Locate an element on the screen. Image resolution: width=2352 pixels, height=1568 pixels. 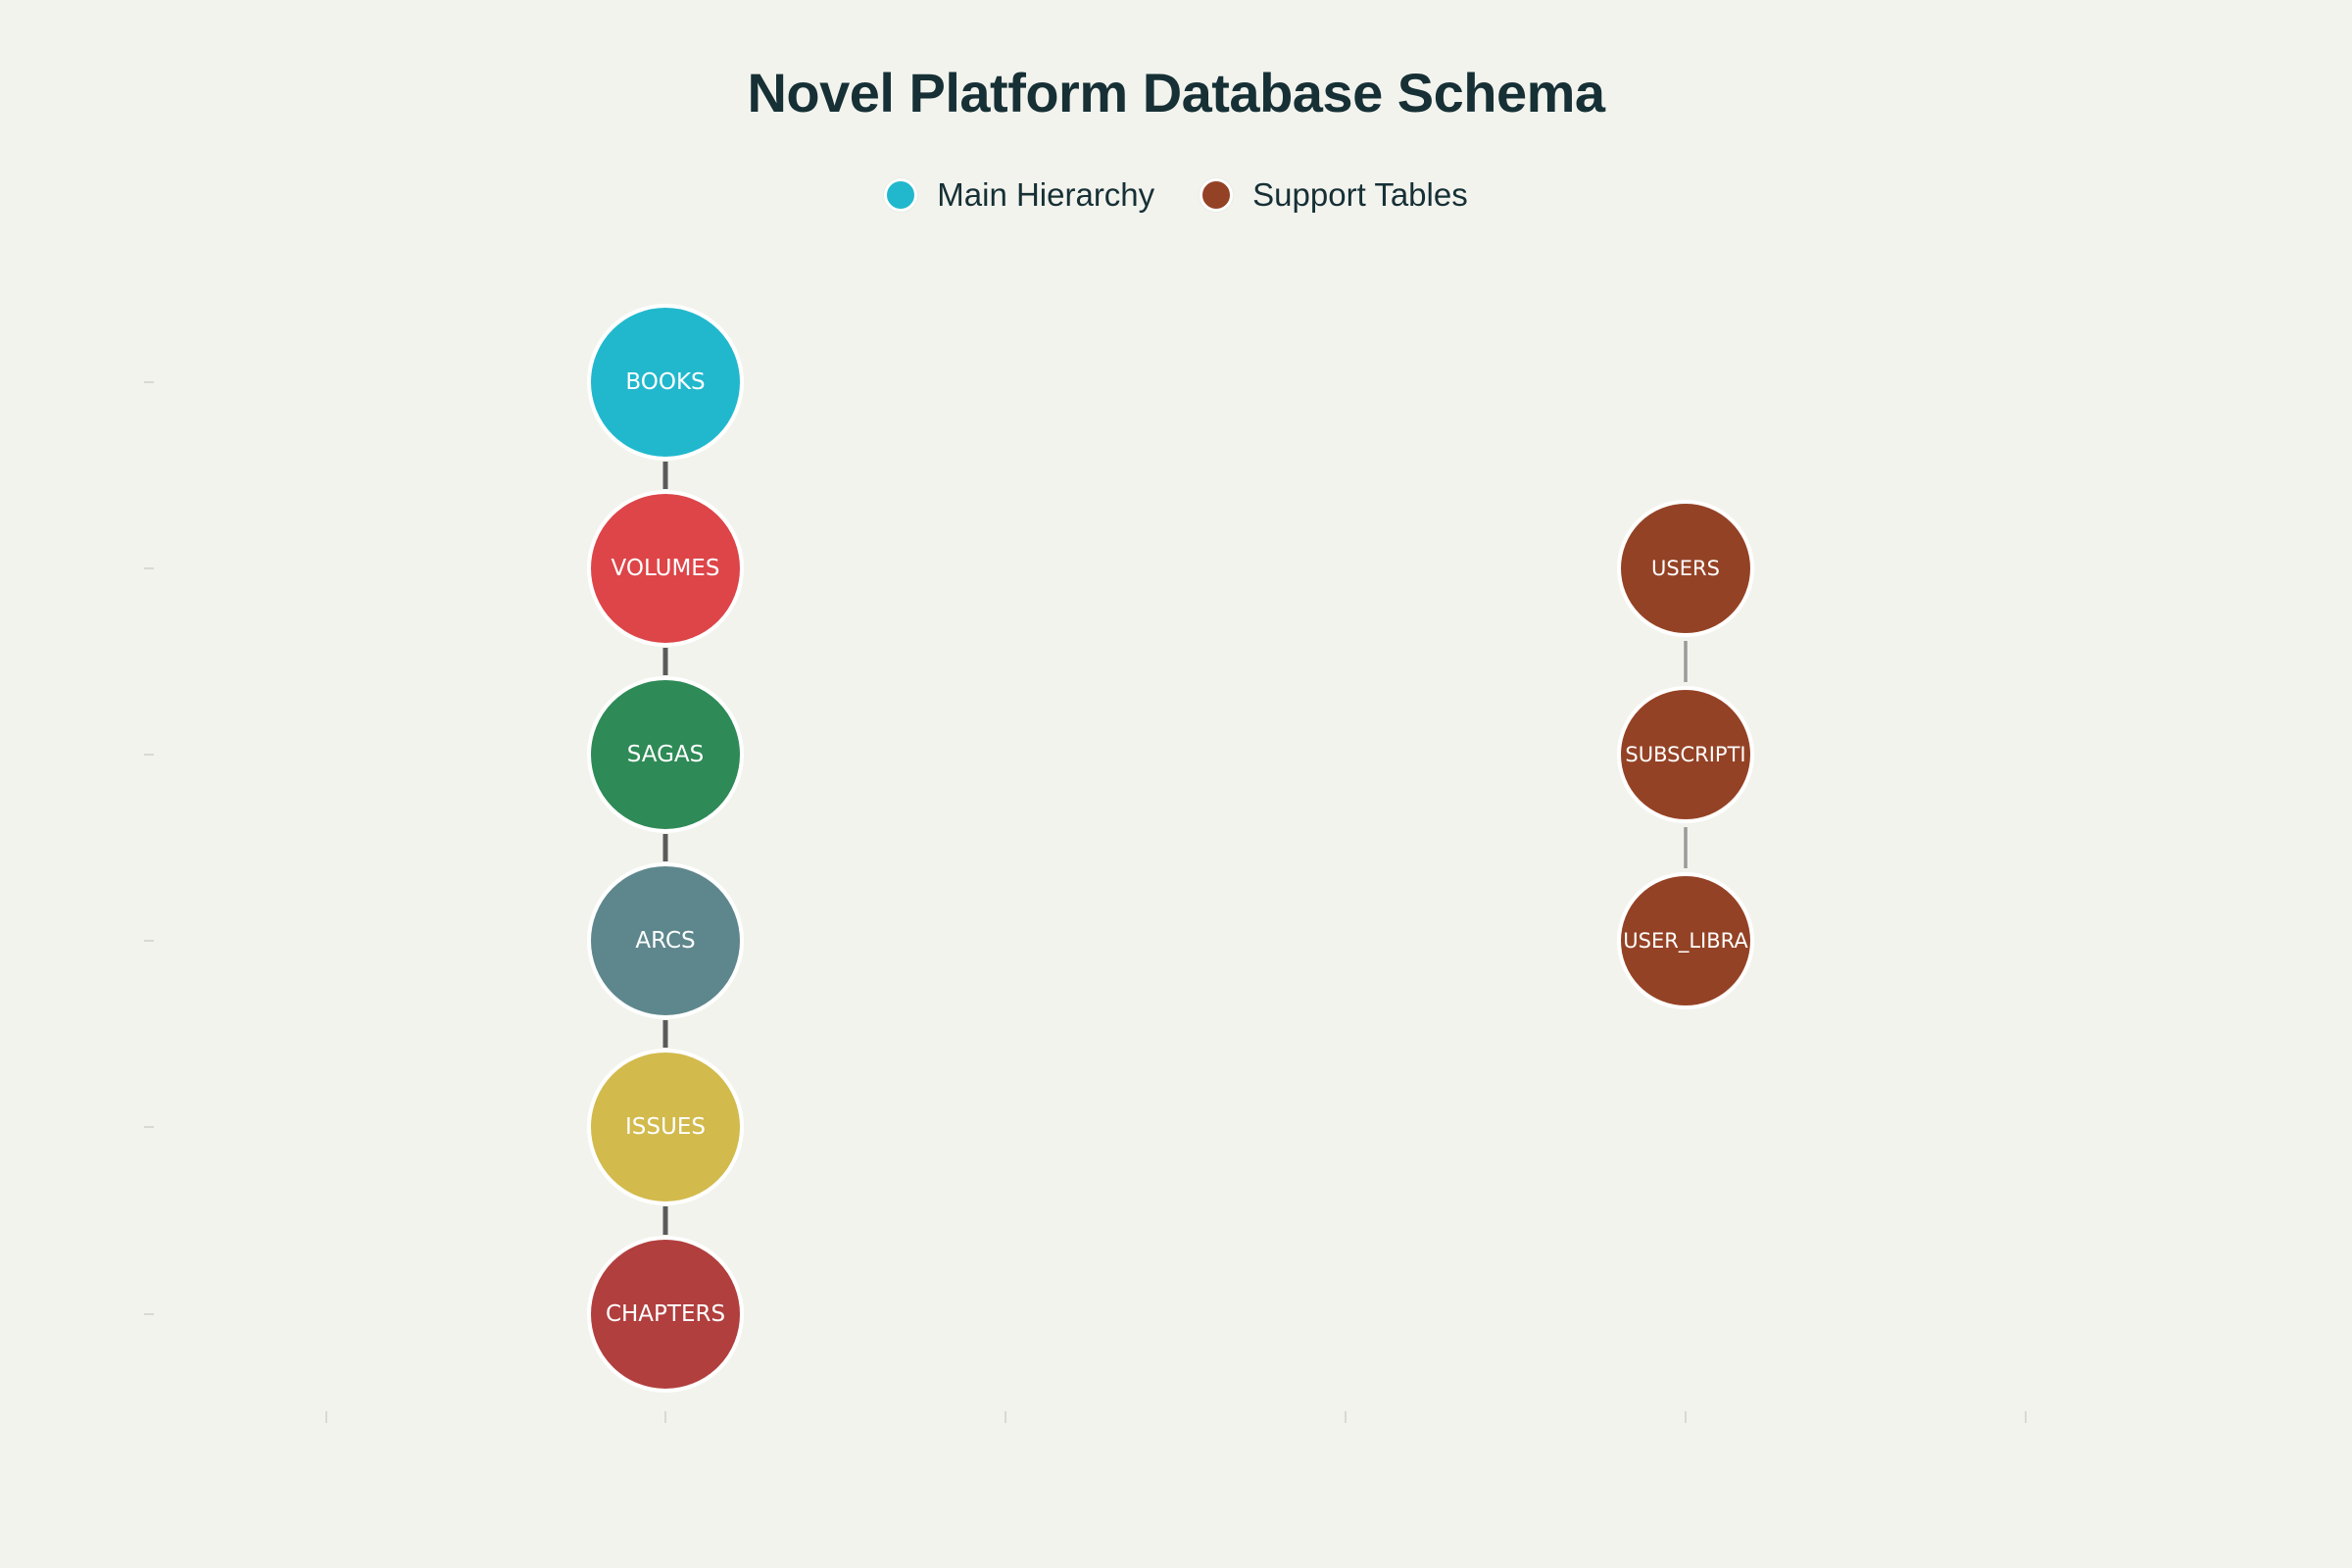
node-label: USER_LIBRA is located at coordinates (1685, 941).